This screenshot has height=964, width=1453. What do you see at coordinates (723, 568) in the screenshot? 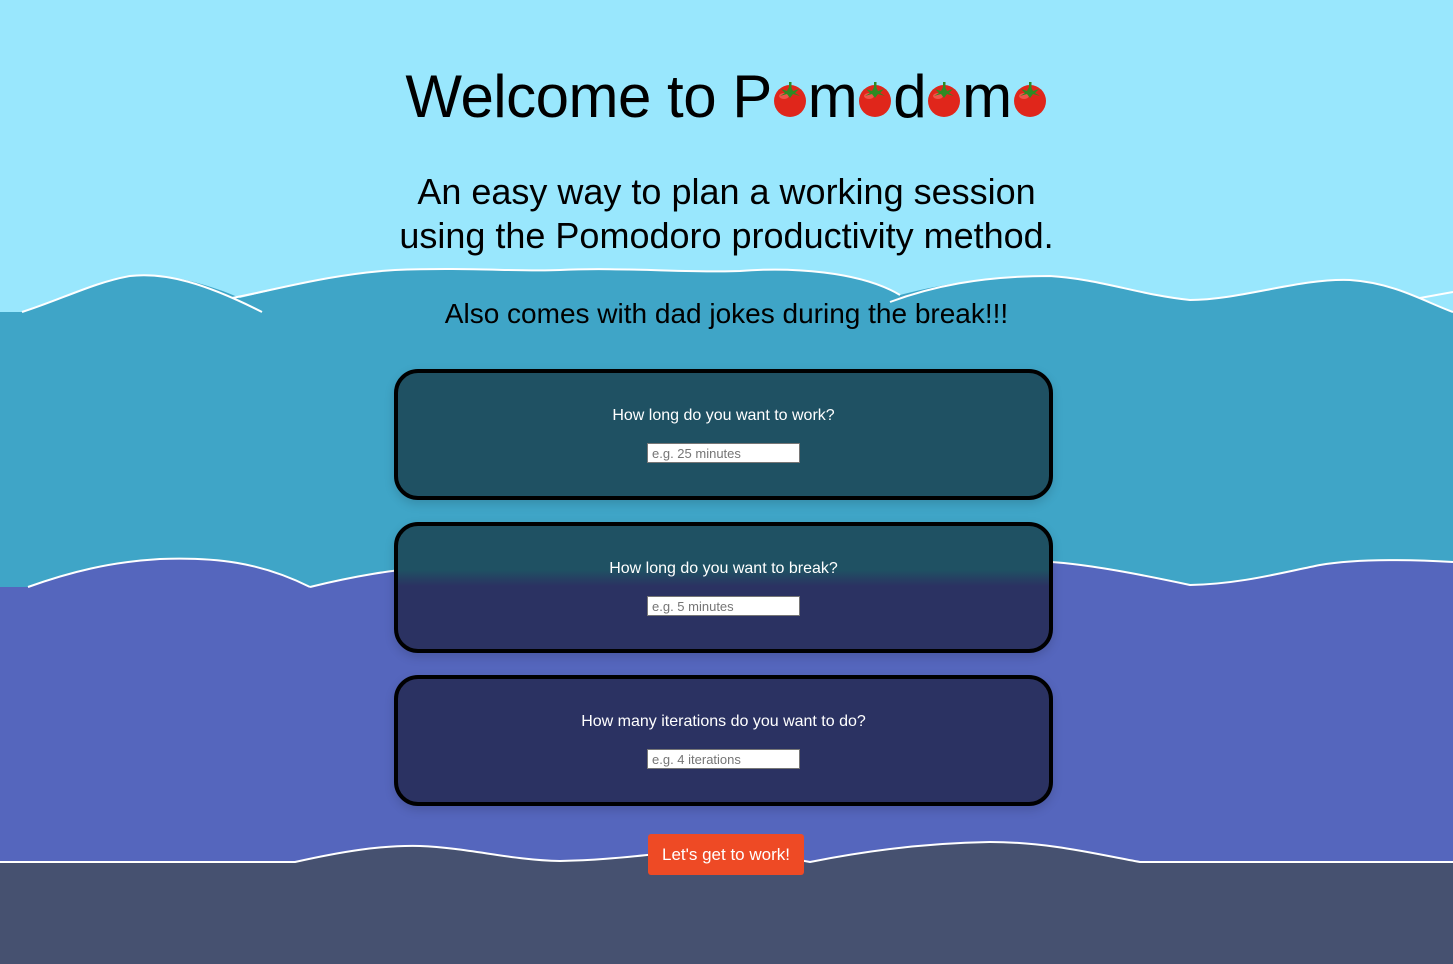
I see `break-duration-question: How long do you want to break?` at bounding box center [723, 568].